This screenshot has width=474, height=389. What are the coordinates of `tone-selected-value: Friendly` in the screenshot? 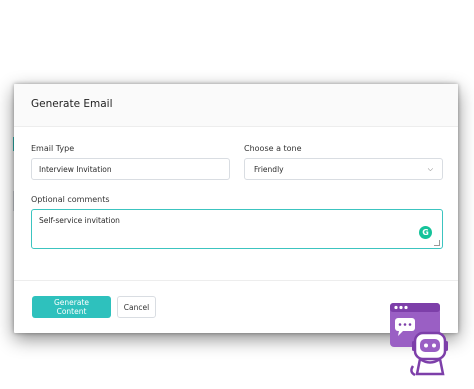 It's located at (269, 169).